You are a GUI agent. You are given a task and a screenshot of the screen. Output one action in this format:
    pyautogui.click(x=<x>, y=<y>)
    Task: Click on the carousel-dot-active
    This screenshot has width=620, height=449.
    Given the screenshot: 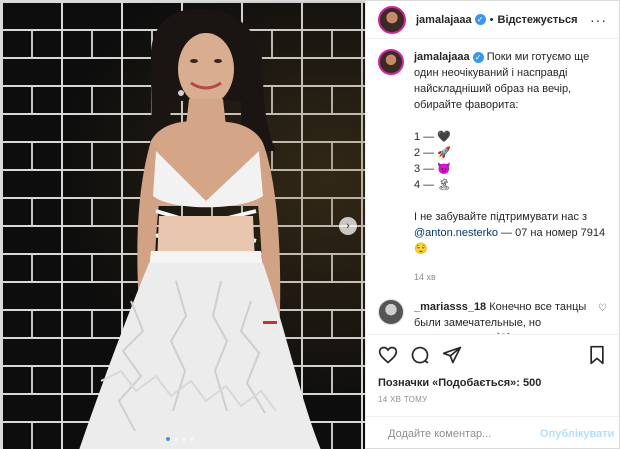 What is the action you would take?
    pyautogui.click(x=168, y=439)
    